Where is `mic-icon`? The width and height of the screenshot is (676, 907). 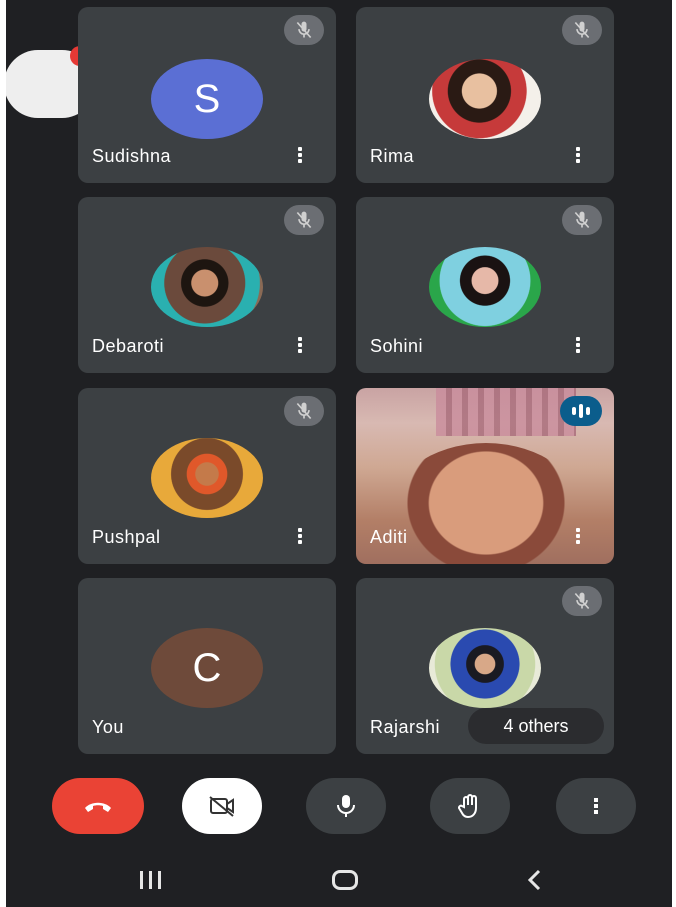 mic-icon is located at coordinates (346, 806).